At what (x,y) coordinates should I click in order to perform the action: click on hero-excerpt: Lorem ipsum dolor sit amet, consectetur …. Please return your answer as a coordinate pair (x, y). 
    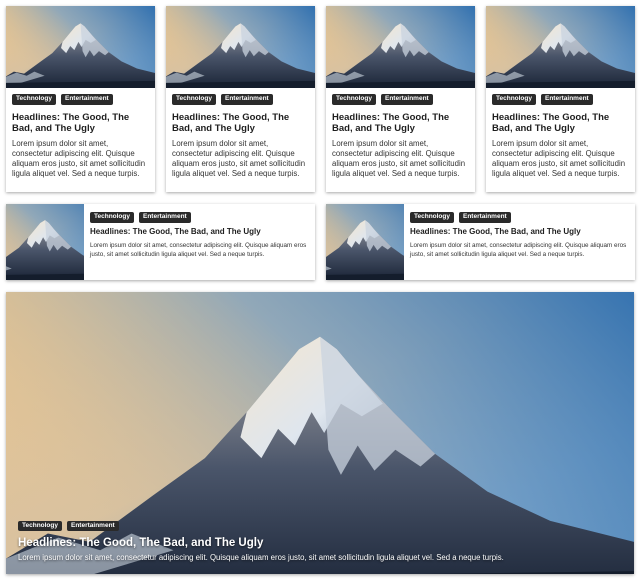
    Looking at the image, I should click on (261, 557).